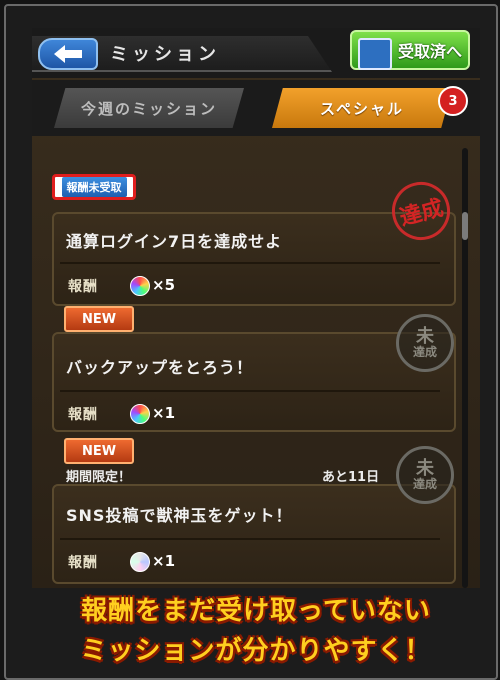 The image size is (500, 680). What do you see at coordinates (256, 611) in the screenshot?
I see `caption-line-1: 報酬をまだ受け取っていない` at bounding box center [256, 611].